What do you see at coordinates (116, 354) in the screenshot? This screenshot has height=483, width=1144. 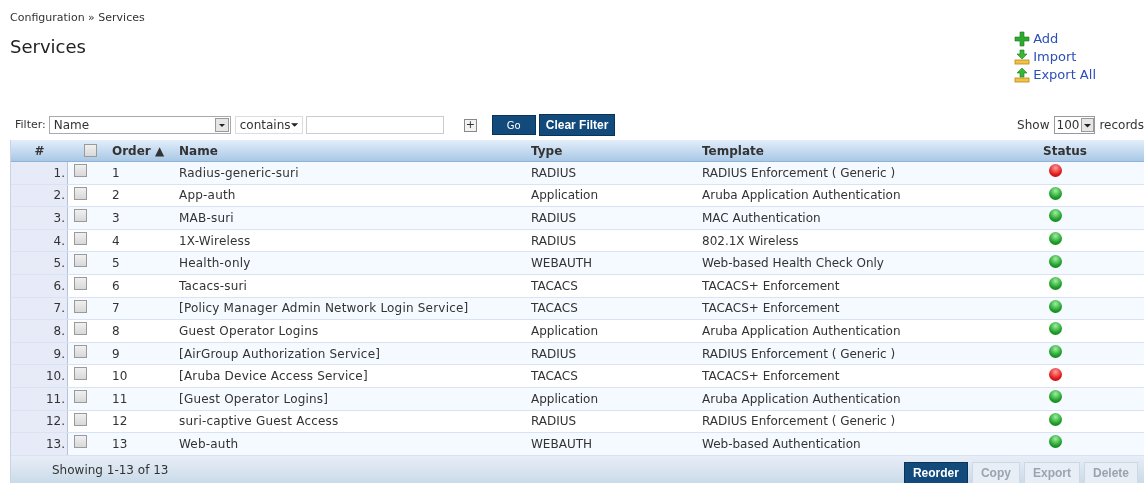 I see `table-cell-text: 9` at bounding box center [116, 354].